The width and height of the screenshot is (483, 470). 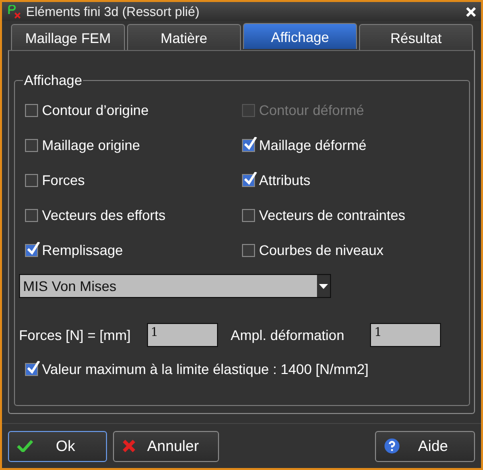 I want to click on checkbox: Remplissage, so click(x=133, y=250).